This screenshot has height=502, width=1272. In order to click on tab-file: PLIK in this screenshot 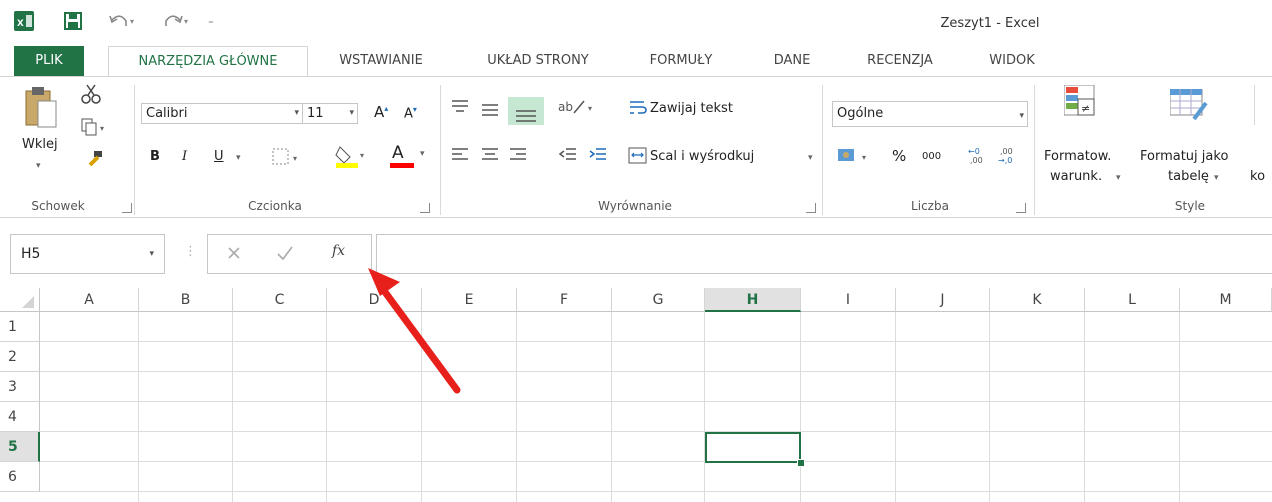, I will do `click(49, 61)`.